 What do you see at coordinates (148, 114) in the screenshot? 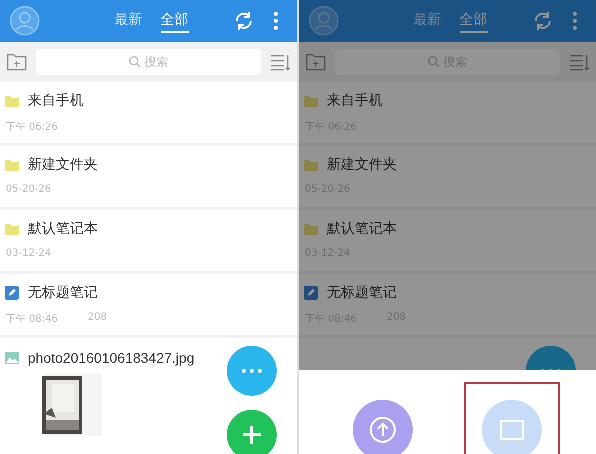
I see `file-item: 来自手机 下午 06:26` at bounding box center [148, 114].